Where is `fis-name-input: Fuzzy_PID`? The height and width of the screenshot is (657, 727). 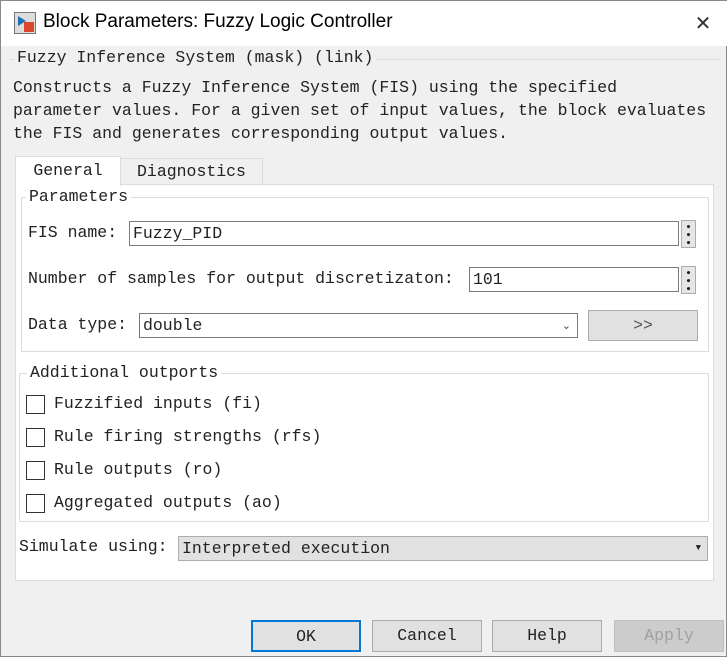
fis-name-input: Fuzzy_PID is located at coordinates (404, 233).